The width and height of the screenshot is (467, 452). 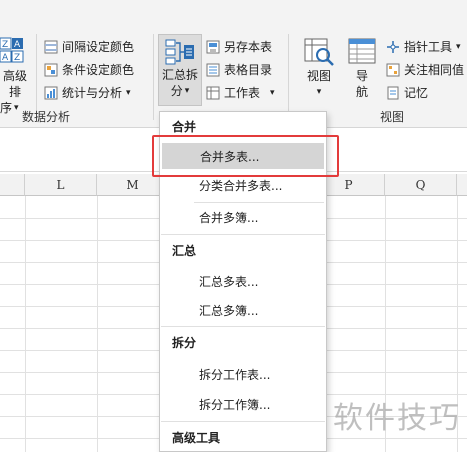 I want to click on sheet-directory-button: 表格目录, so click(x=239, y=69).